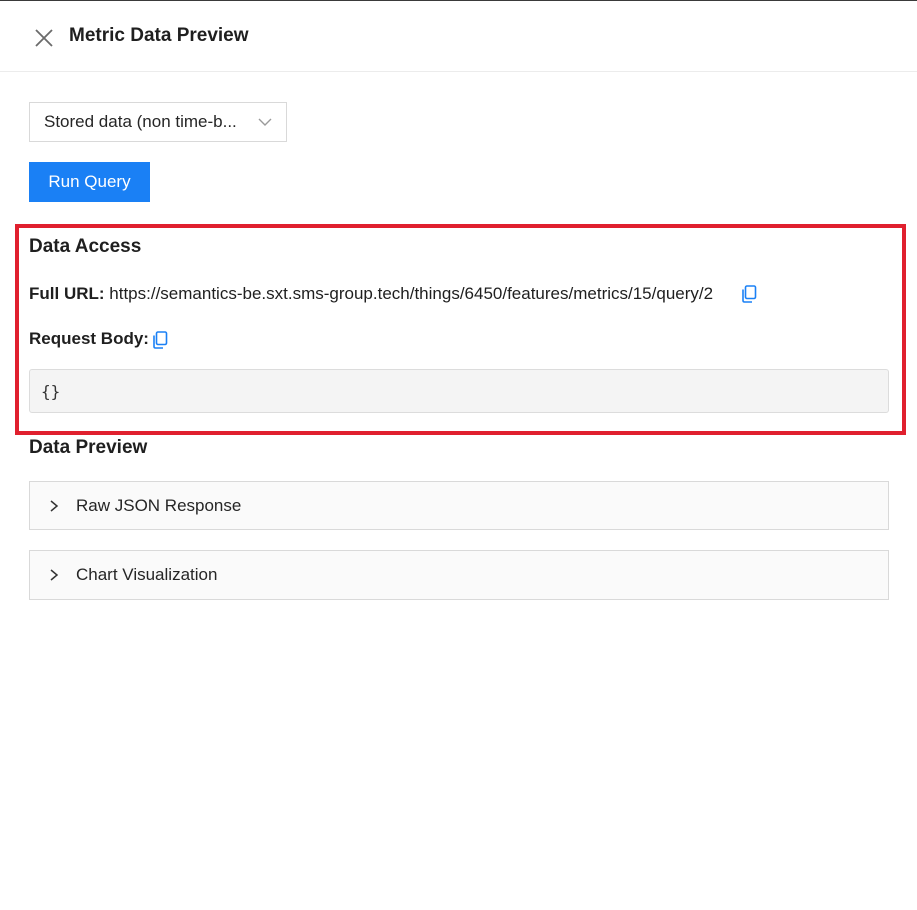 The width and height of the screenshot is (917, 910). Describe the element at coordinates (85, 246) in the screenshot. I see `data-access-title: Data Access` at that location.